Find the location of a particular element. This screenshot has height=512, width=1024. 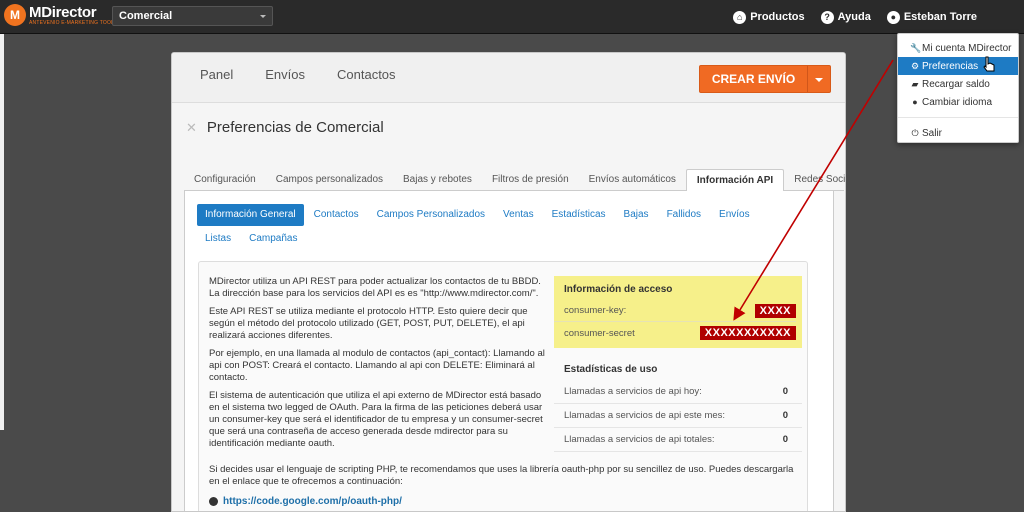

globe-icon: ● is located at coordinates (915, 102).